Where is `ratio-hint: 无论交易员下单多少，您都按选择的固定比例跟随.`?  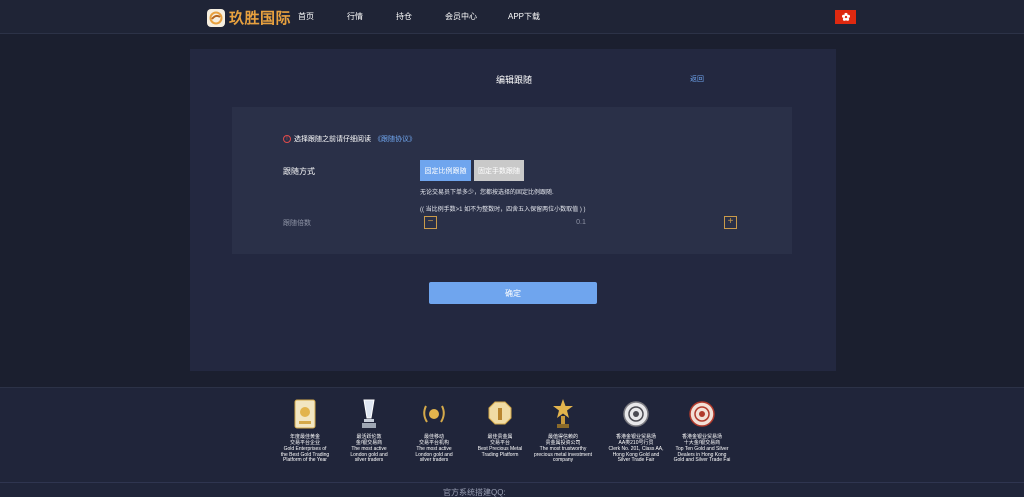
ratio-hint: 无论交易员下单多少，您都按选择的固定比例跟随. is located at coordinates (487, 193).